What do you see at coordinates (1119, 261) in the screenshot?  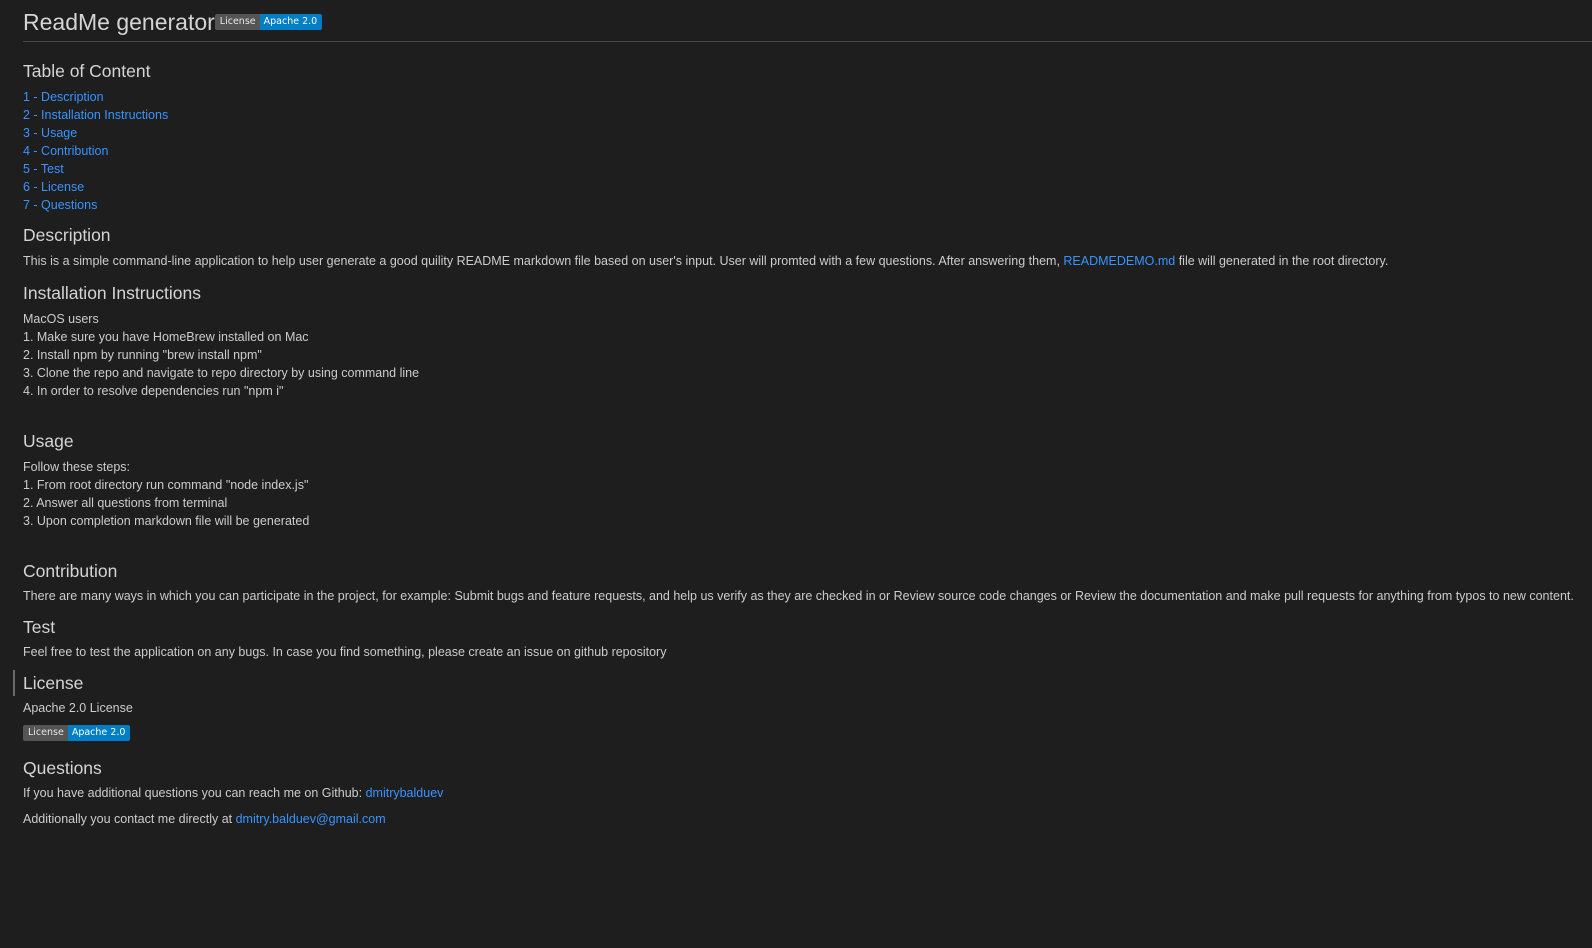 I see `readmedemo-link: READMEDEMO.md` at bounding box center [1119, 261].